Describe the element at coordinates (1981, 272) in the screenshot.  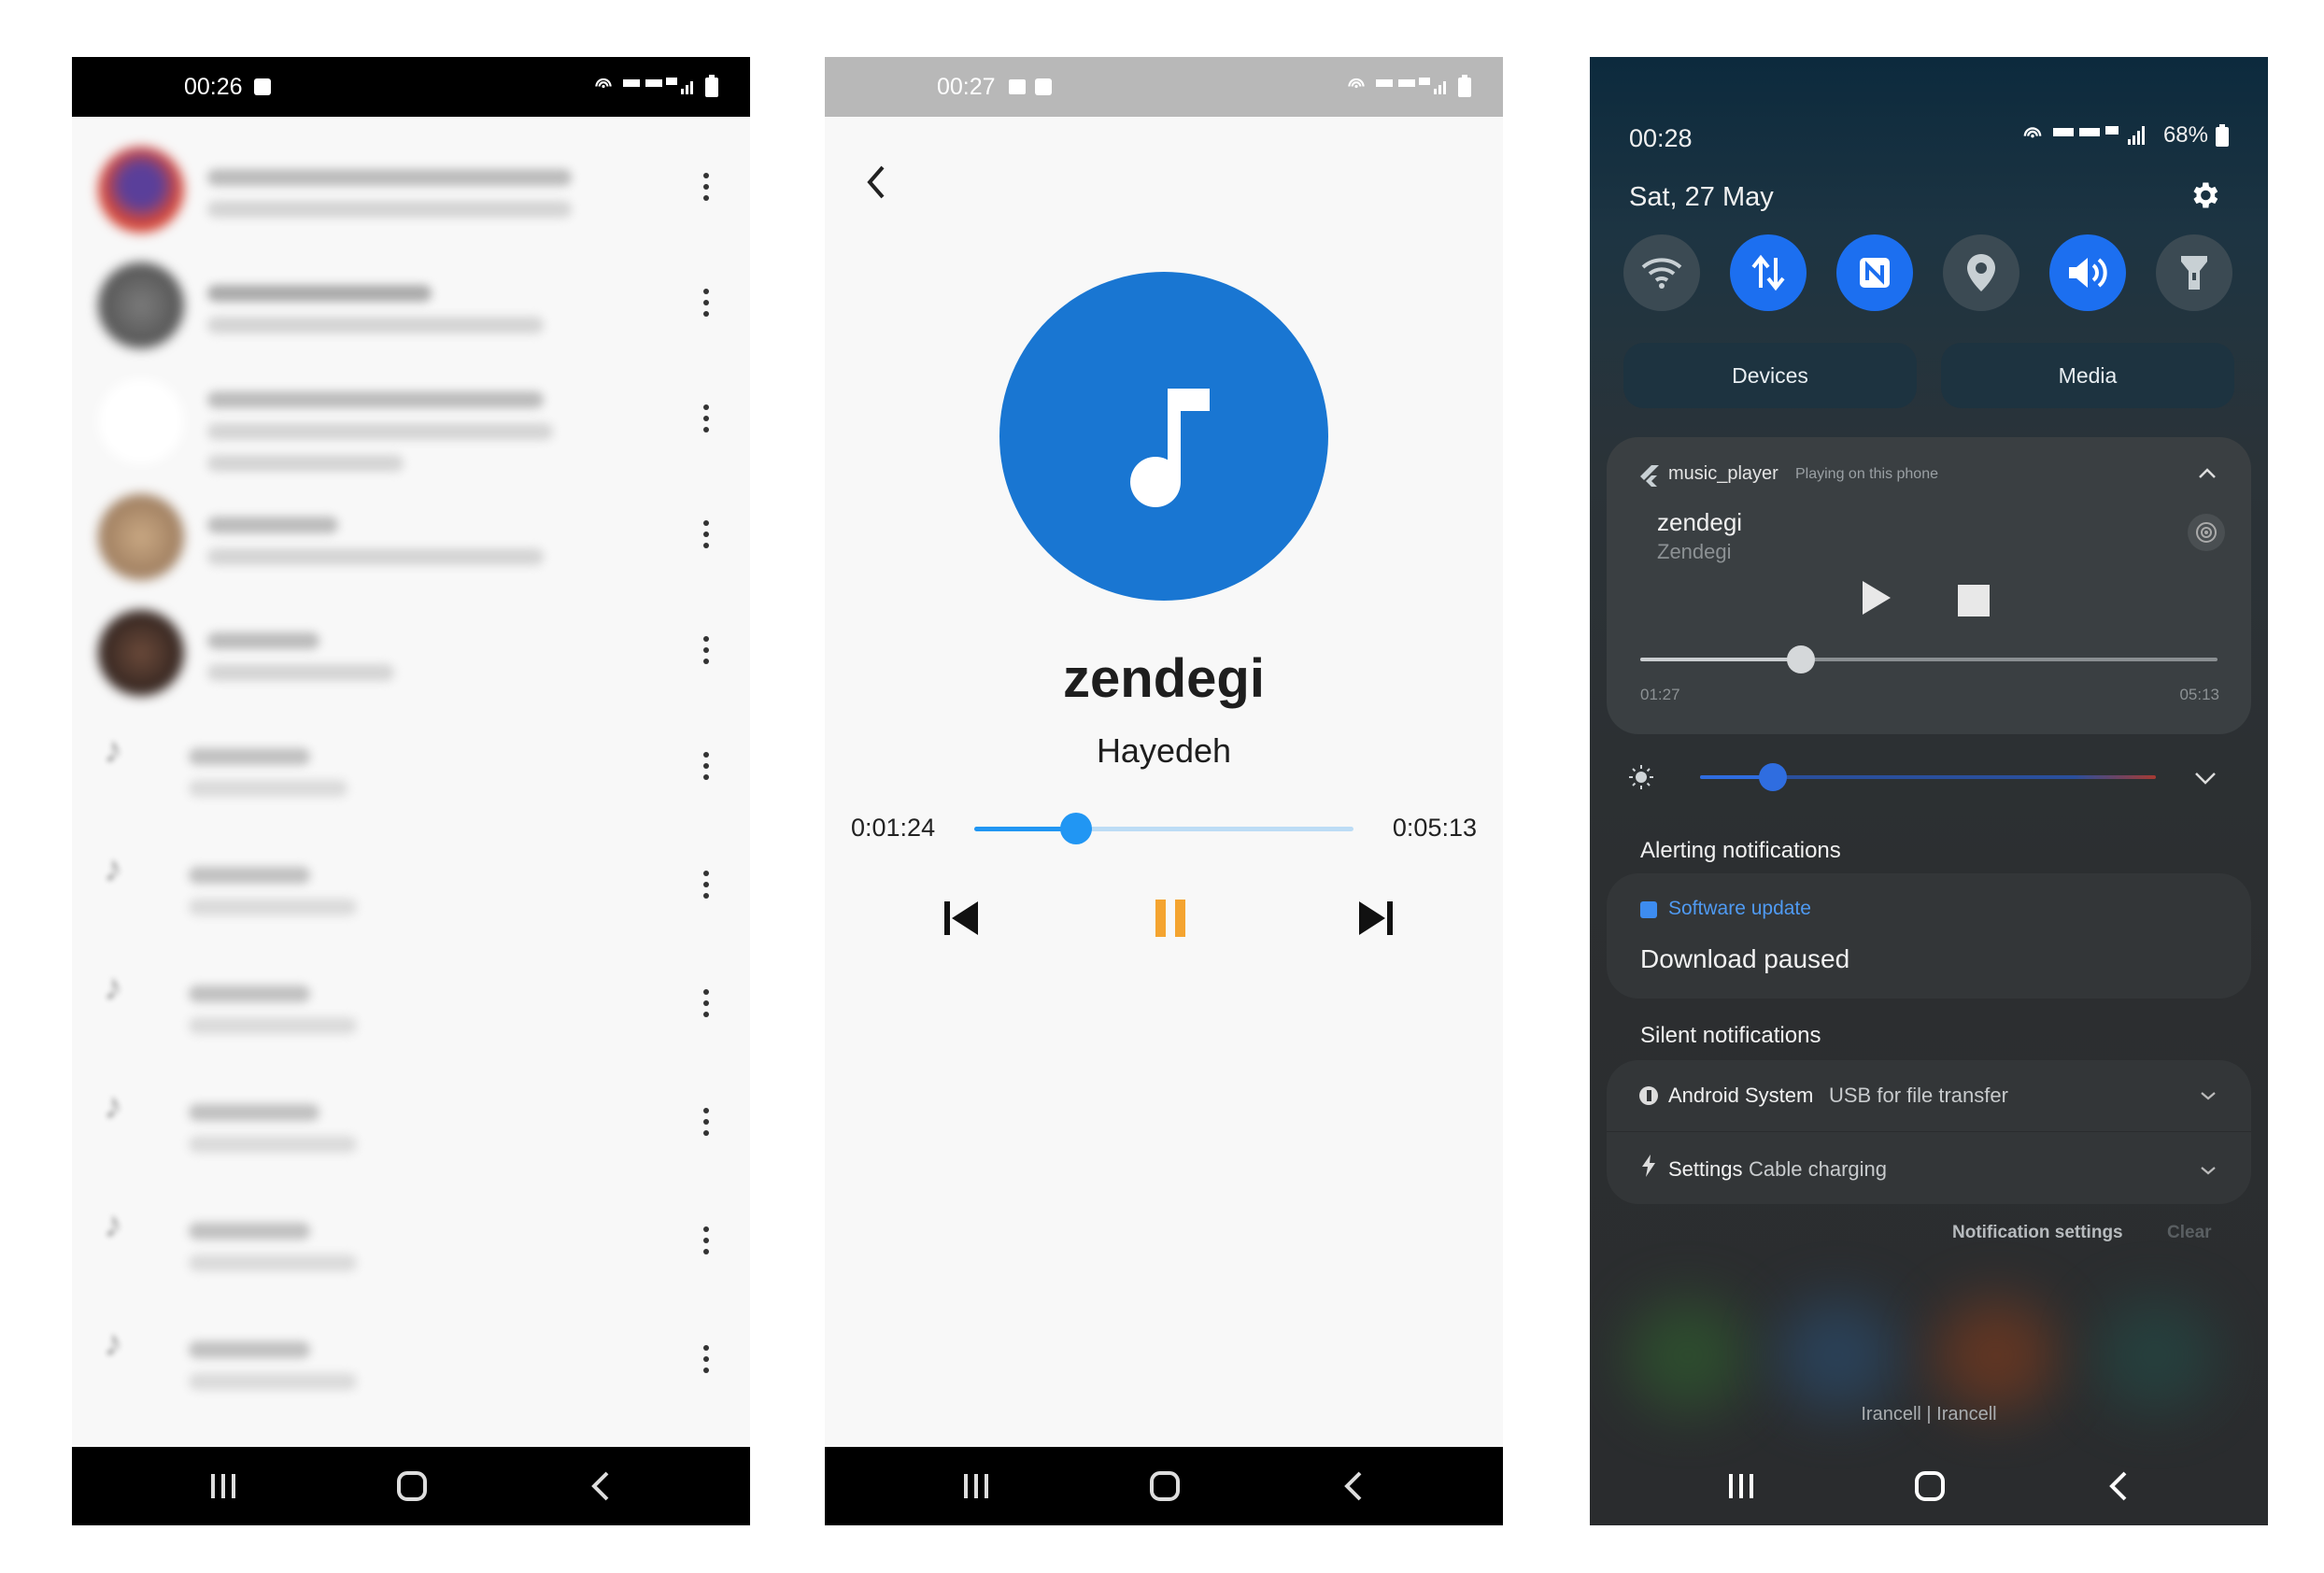
I see `location-toggle` at that location.